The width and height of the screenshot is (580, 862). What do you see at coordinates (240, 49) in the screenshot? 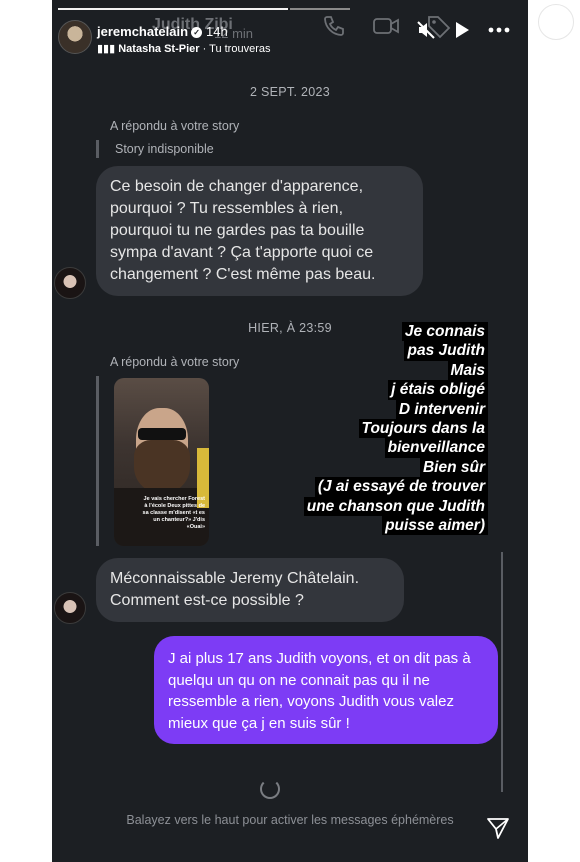
I see `music-song: Tu trouveras` at bounding box center [240, 49].